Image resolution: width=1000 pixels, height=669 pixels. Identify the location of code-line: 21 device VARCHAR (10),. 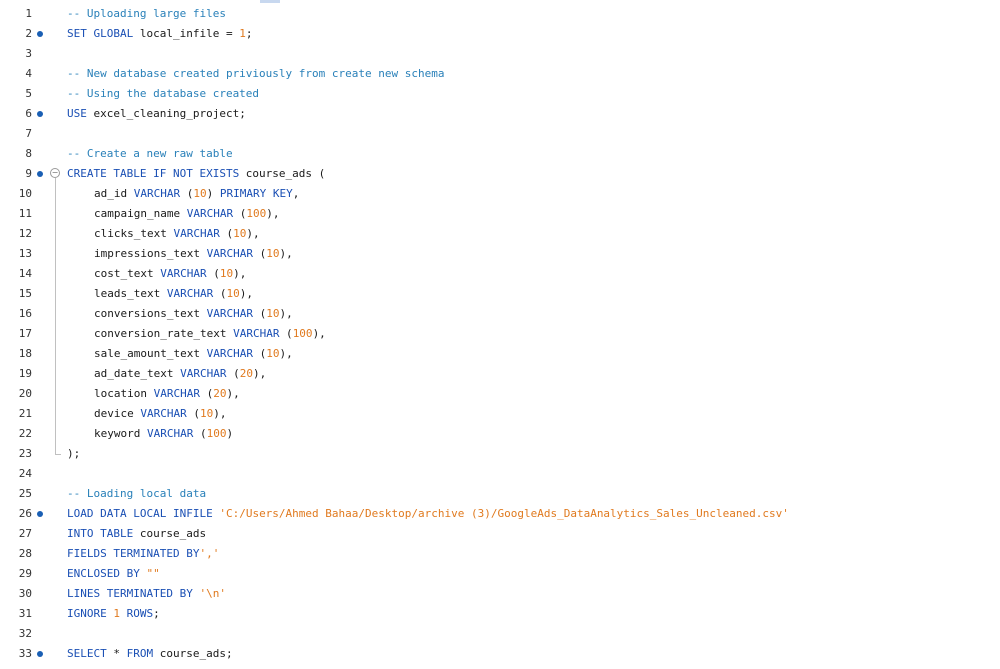
(500, 414).